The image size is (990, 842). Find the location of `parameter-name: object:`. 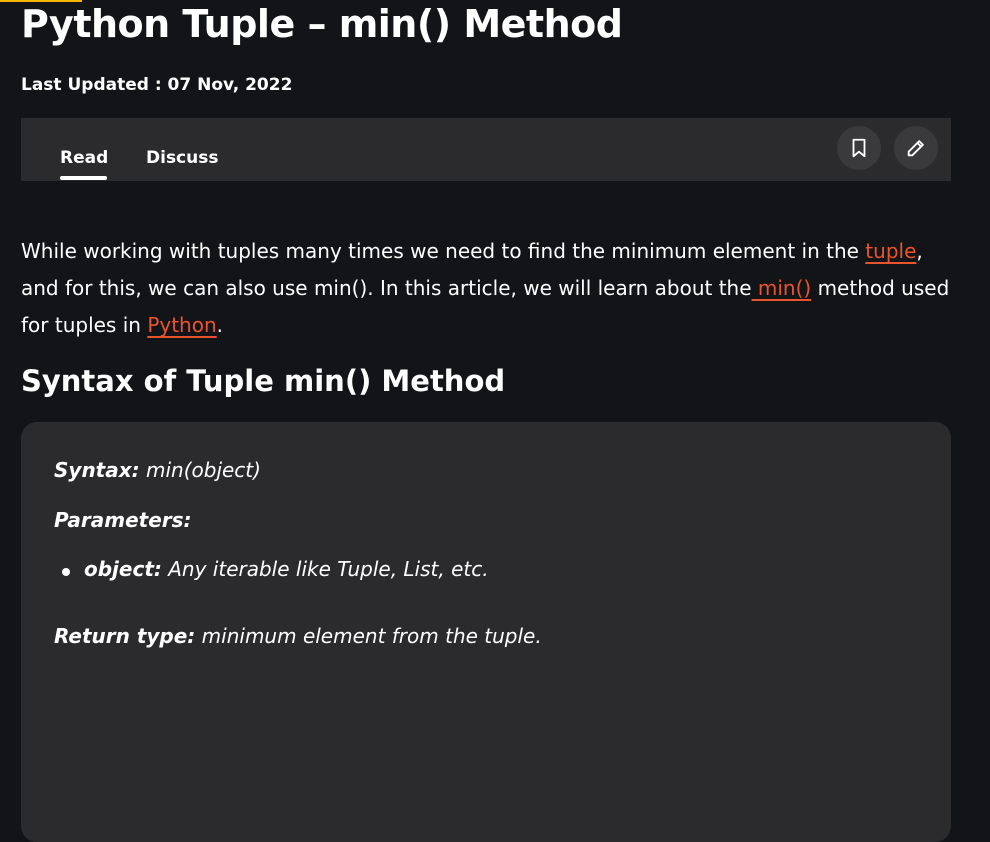

parameter-name: object: is located at coordinates (123, 569).